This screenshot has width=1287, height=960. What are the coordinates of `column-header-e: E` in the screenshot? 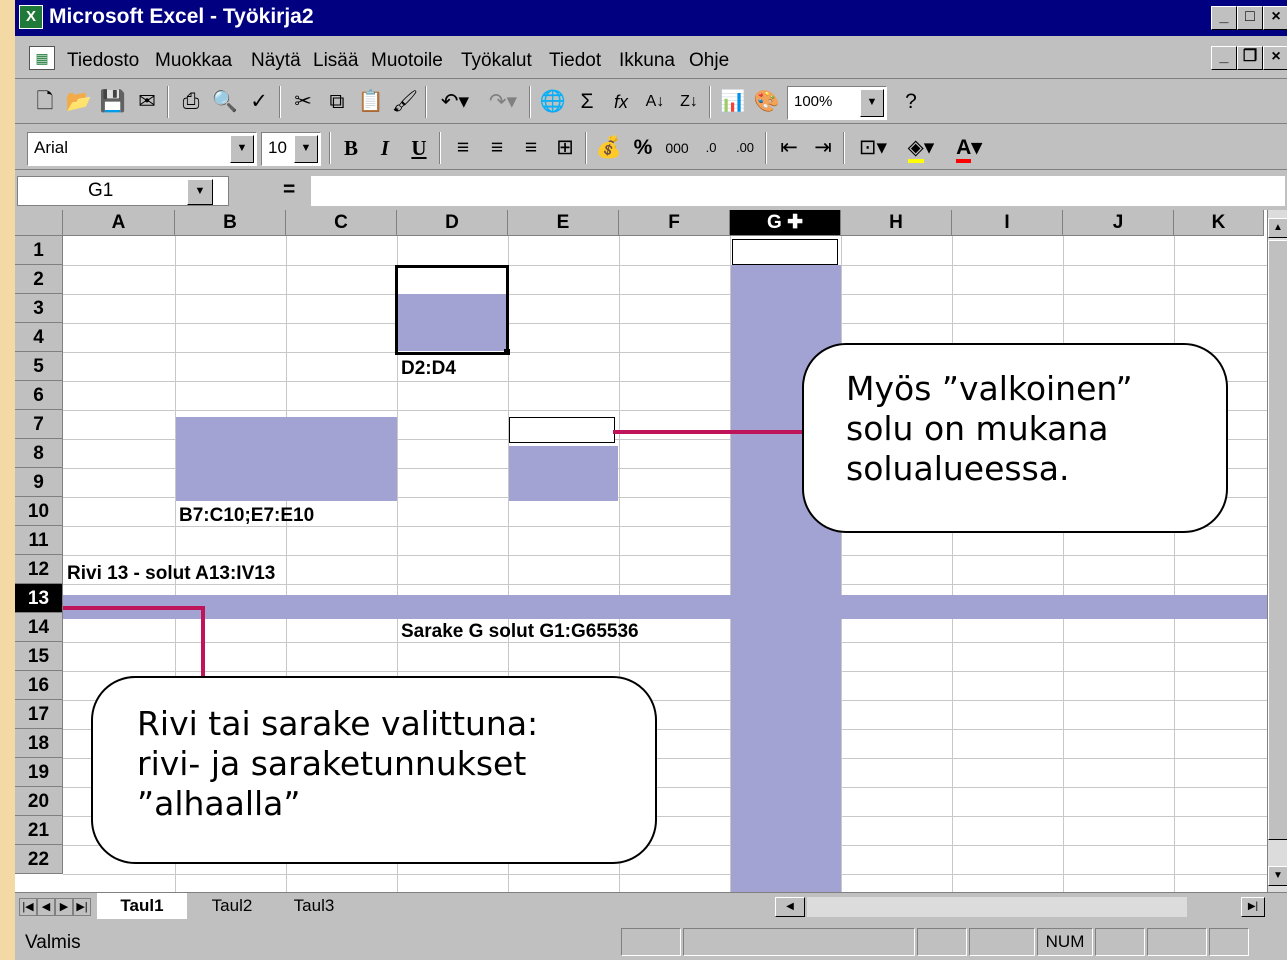 It's located at (563, 223).